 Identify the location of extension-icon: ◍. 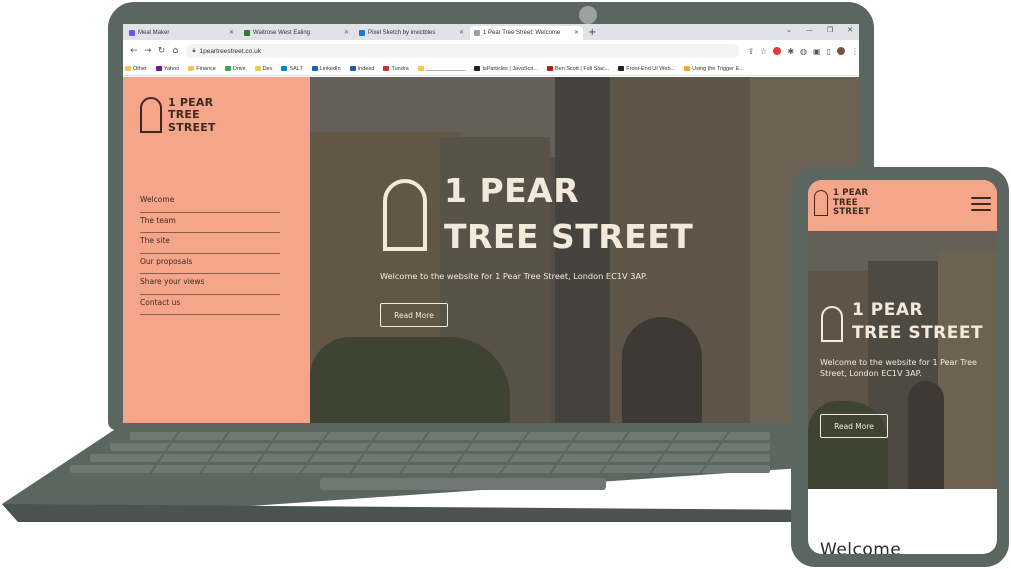
(803, 51).